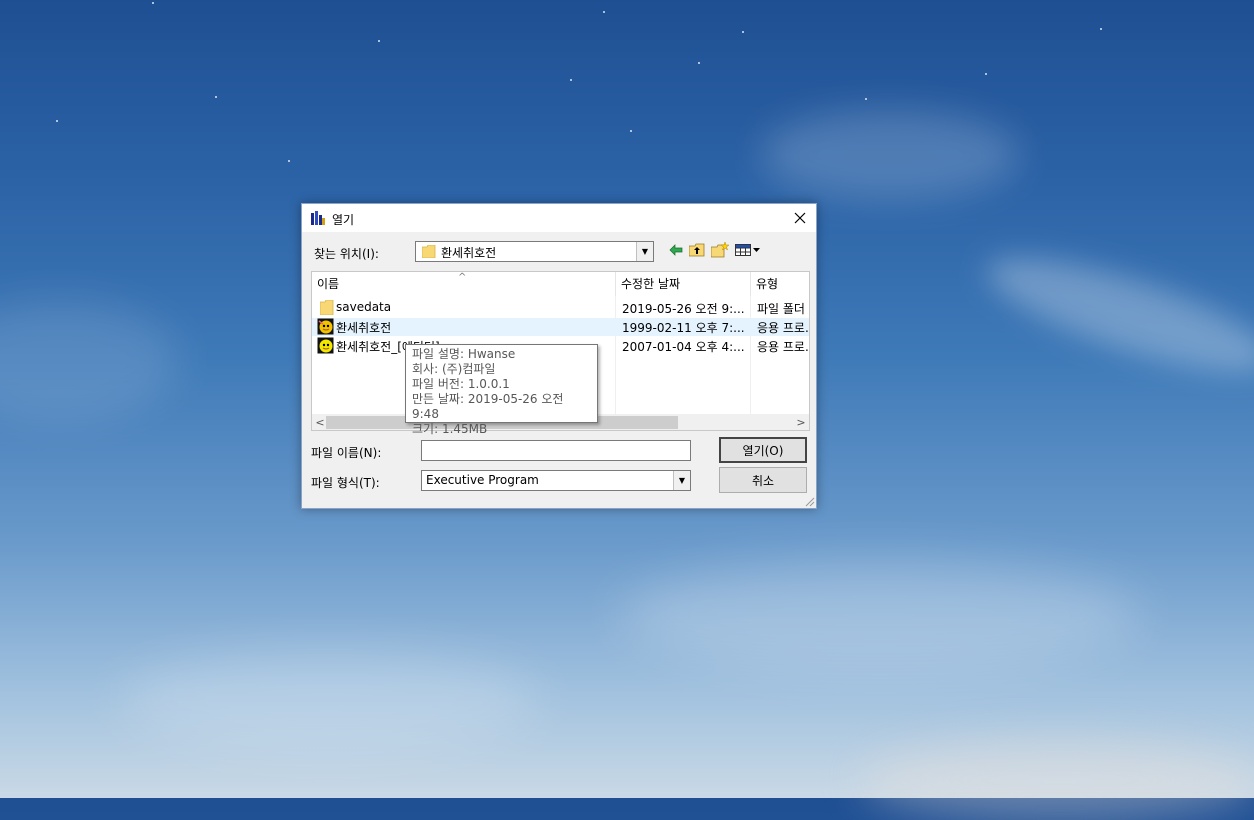 The height and width of the screenshot is (820, 1254). Describe the element at coordinates (318, 218) in the screenshot. I see `app-icon` at that location.